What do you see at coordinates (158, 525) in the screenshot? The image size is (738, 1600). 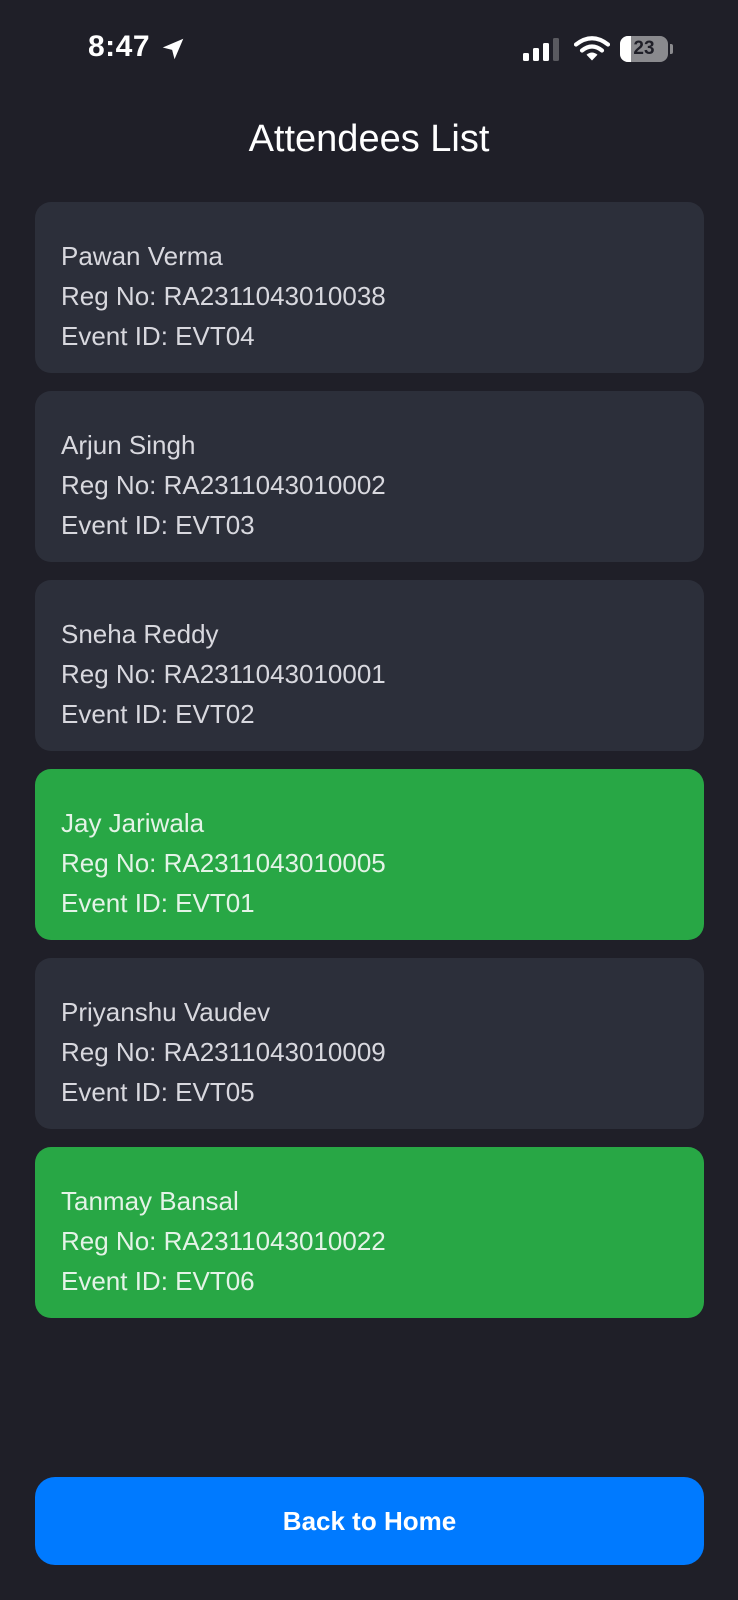 I see `attendee-event-id: Event ID: EVT03` at bounding box center [158, 525].